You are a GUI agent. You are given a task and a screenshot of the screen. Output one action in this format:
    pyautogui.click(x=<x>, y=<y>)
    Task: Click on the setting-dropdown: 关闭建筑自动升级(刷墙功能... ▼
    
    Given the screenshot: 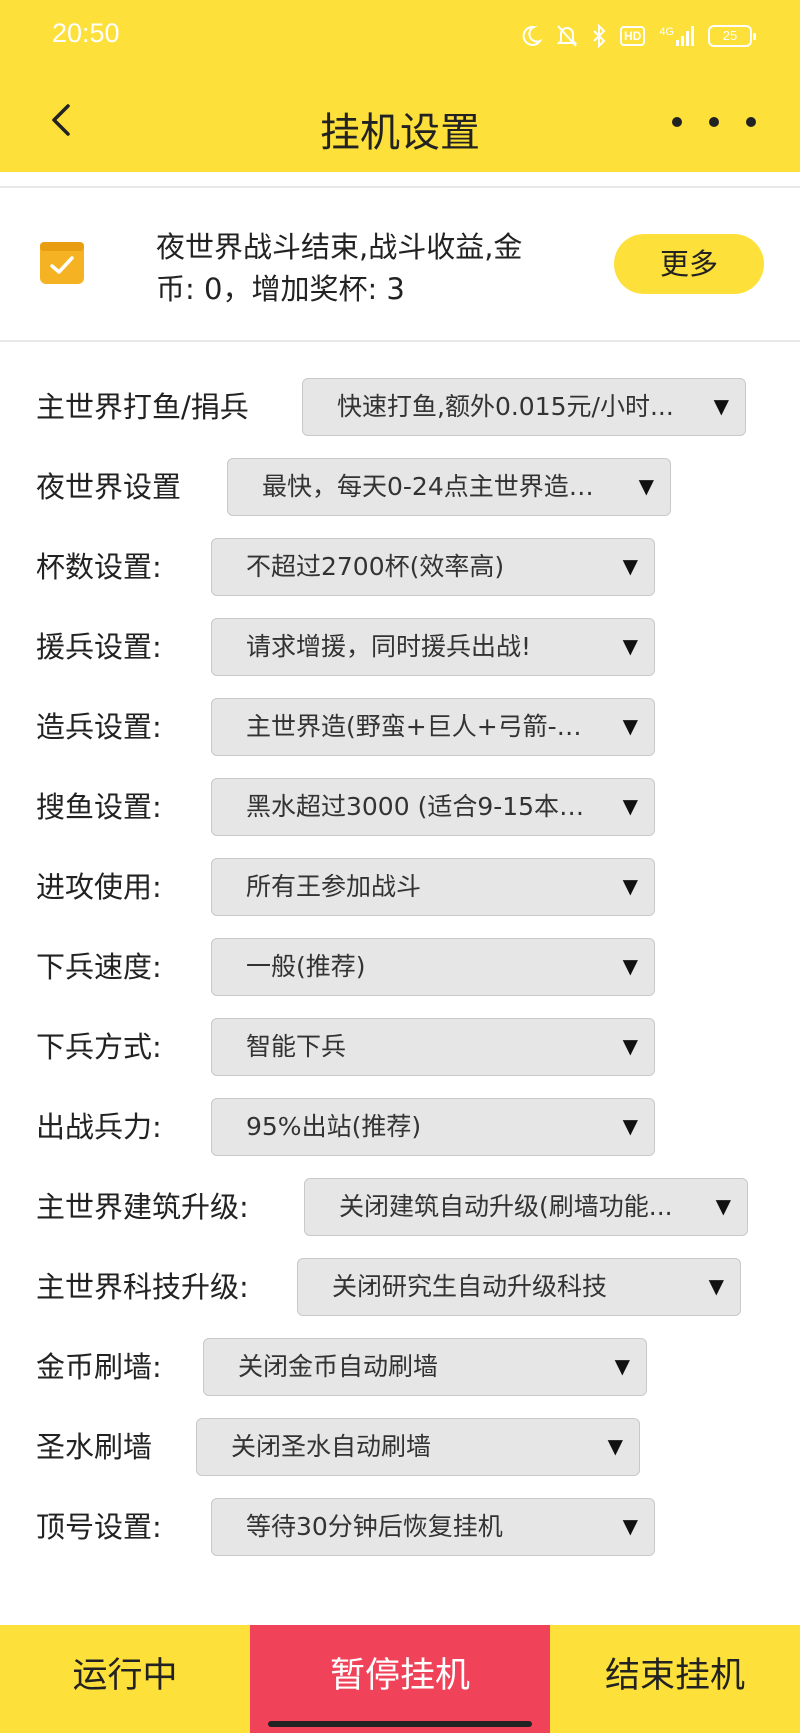 What is the action you would take?
    pyautogui.click(x=526, y=1207)
    